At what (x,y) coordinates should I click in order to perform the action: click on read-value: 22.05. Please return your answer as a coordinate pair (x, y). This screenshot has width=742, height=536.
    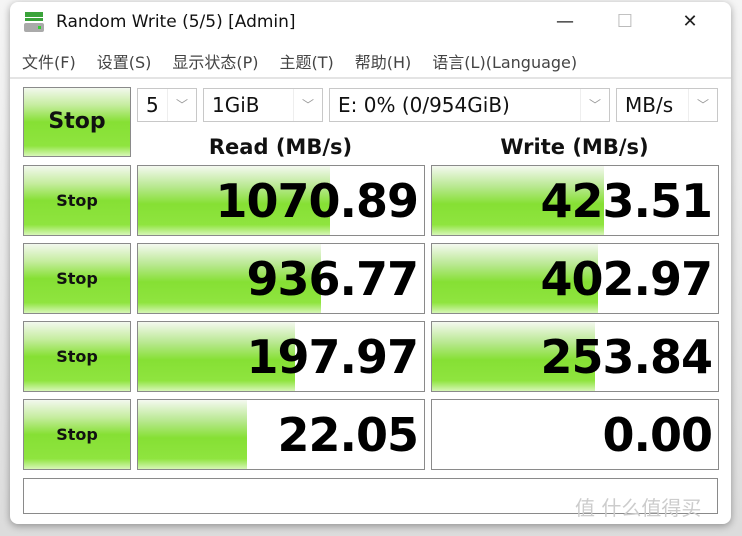
    Looking at the image, I should click on (348, 434).